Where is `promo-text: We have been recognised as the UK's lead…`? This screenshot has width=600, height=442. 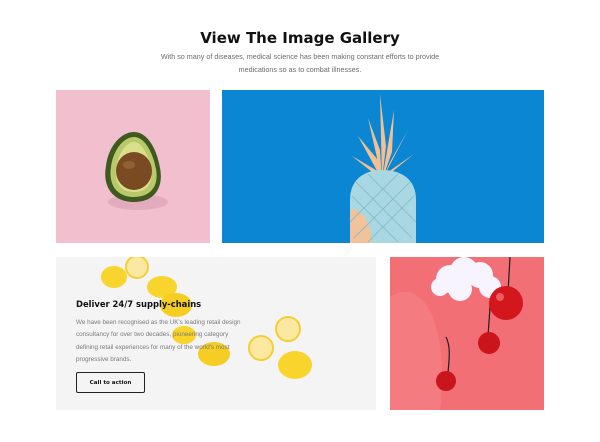
promo-text: We have been recognised as the UK's lead… is located at coordinates (158, 341).